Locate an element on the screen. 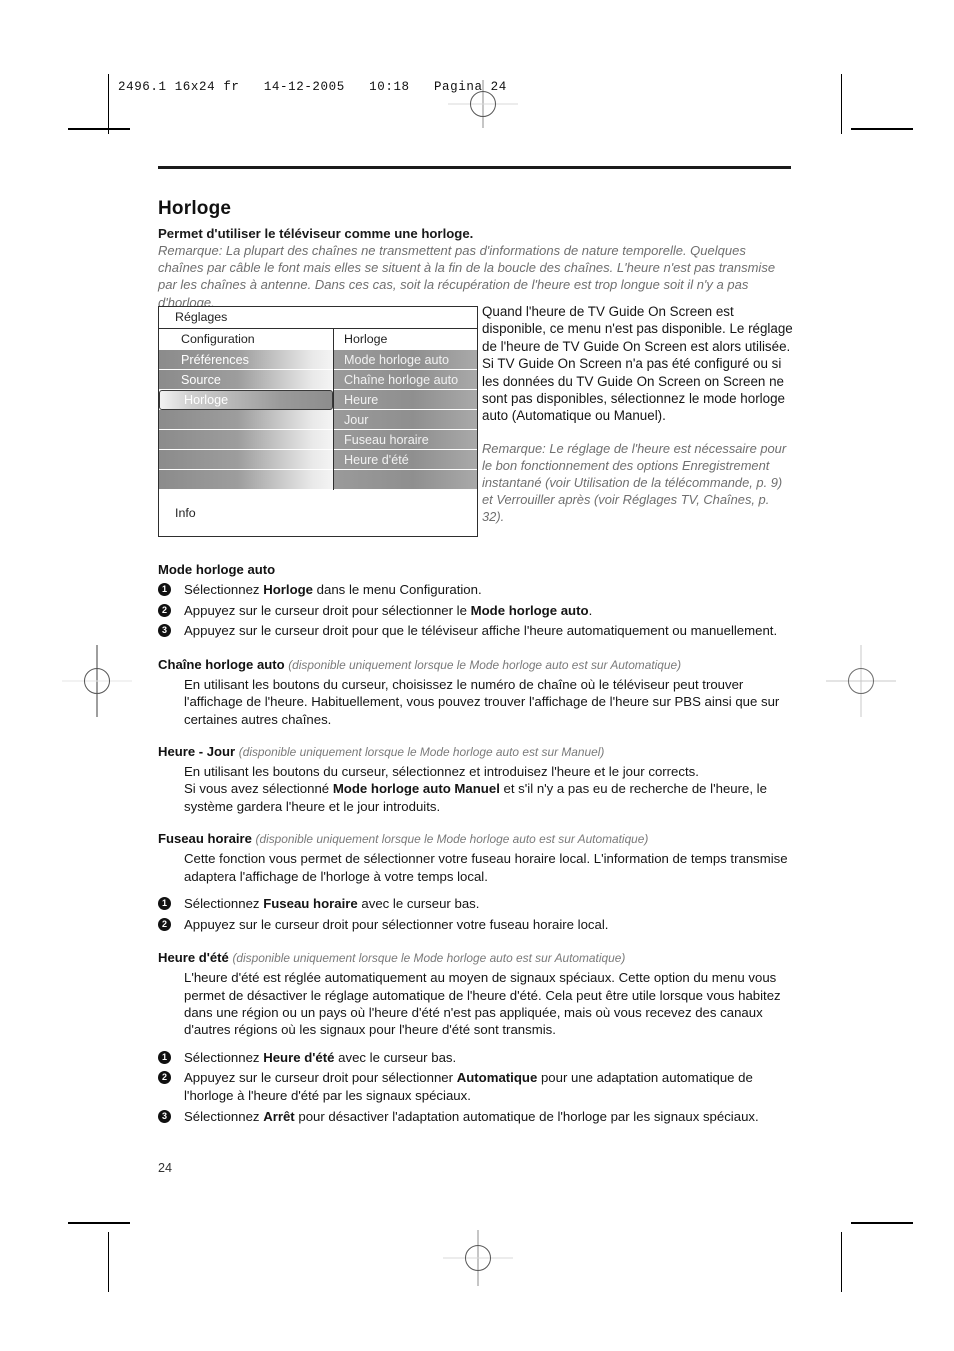 The width and height of the screenshot is (954, 1351). menu-window-title: Réglages is located at coordinates (318, 318).